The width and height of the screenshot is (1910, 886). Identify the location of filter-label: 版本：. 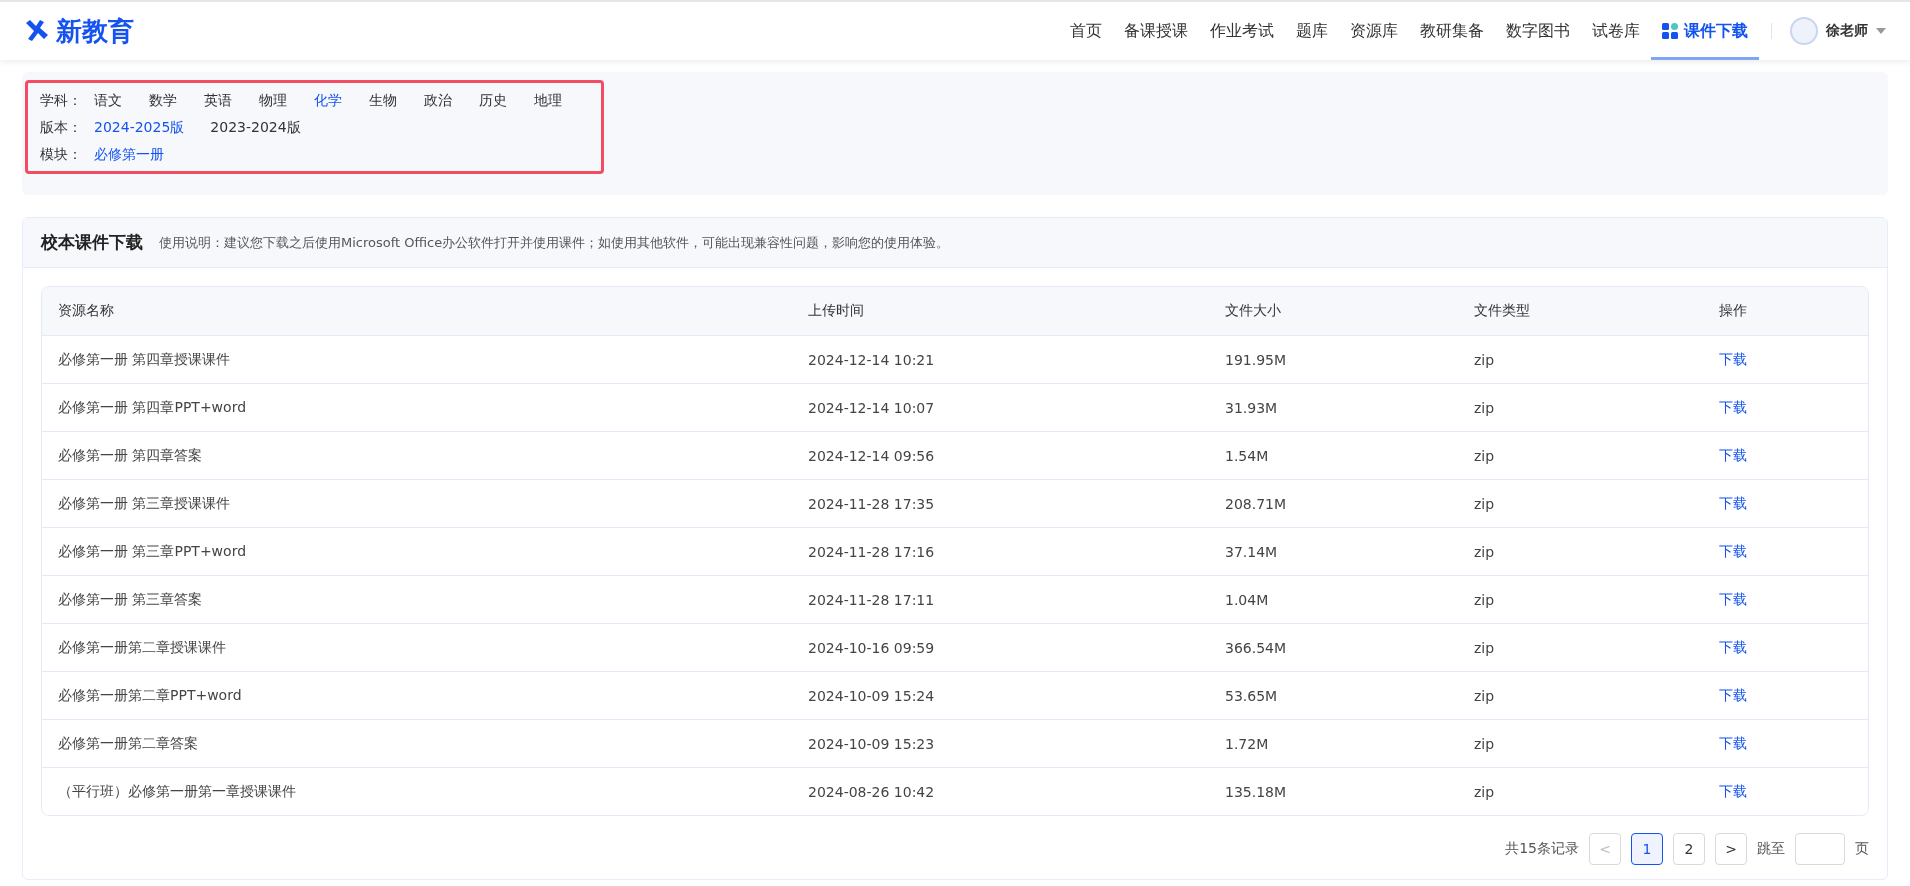
(61, 128).